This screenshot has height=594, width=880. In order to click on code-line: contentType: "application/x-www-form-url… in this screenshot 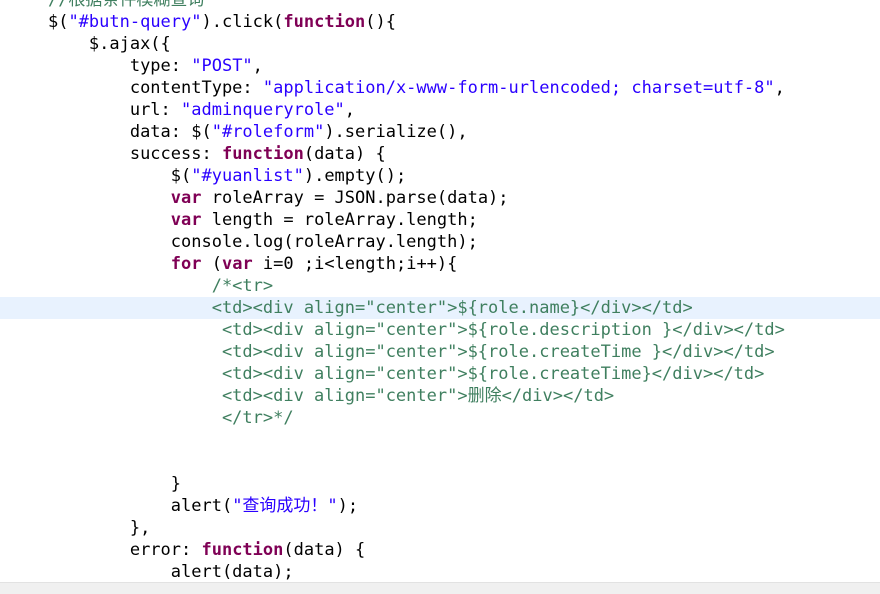, I will do `click(440, 88)`.